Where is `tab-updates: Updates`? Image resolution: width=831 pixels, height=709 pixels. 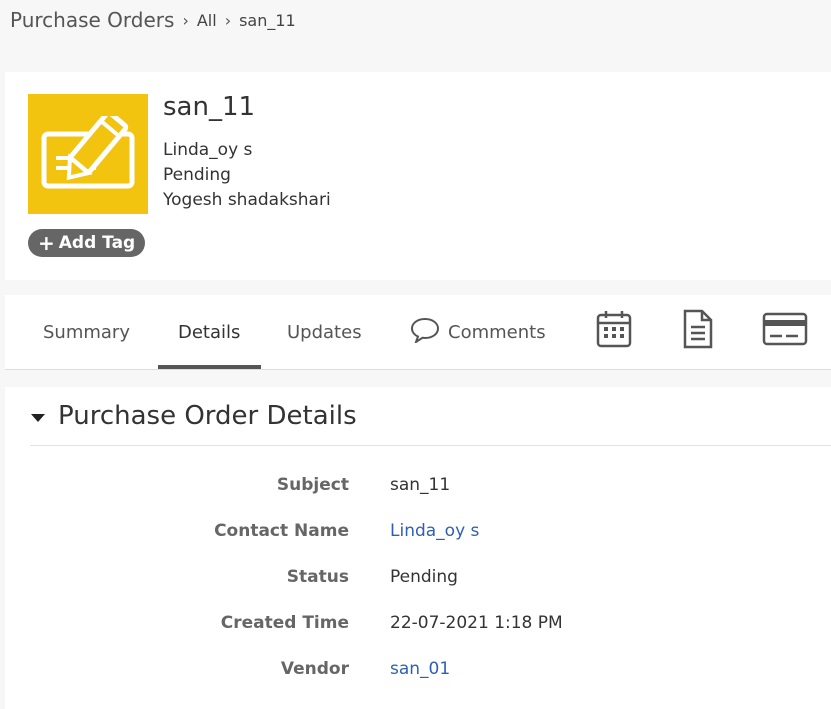
tab-updates: Updates is located at coordinates (324, 332).